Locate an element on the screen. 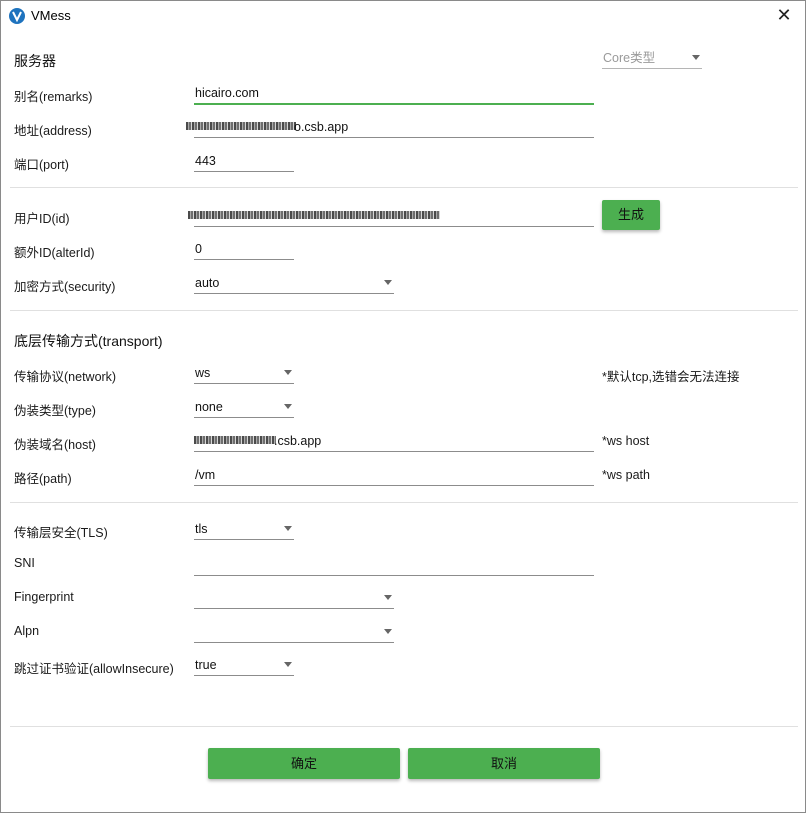 Image resolution: width=806 pixels, height=813 pixels. allow-insecure-select: true is located at coordinates (244, 665).